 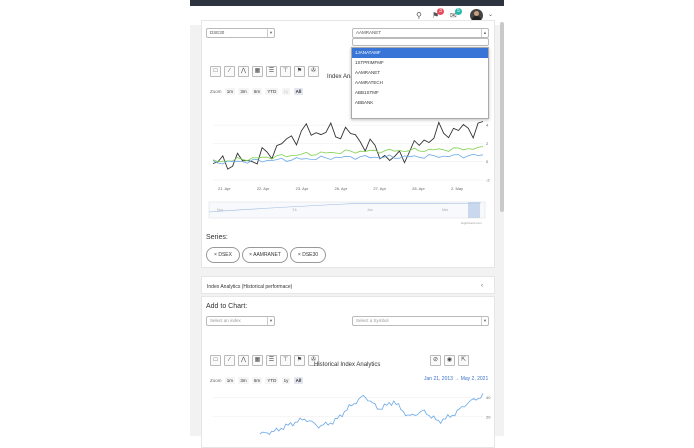 I want to click on section-title: Index Analytics (Historical performace), so click(x=250, y=287).